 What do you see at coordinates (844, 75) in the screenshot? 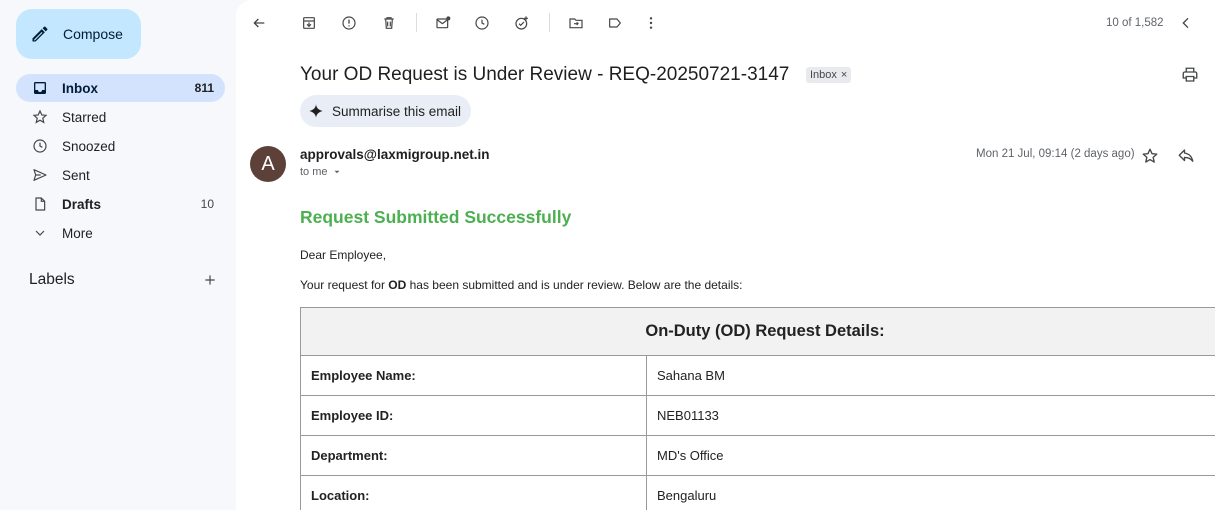
I see `remove-label-icon: ×` at bounding box center [844, 75].